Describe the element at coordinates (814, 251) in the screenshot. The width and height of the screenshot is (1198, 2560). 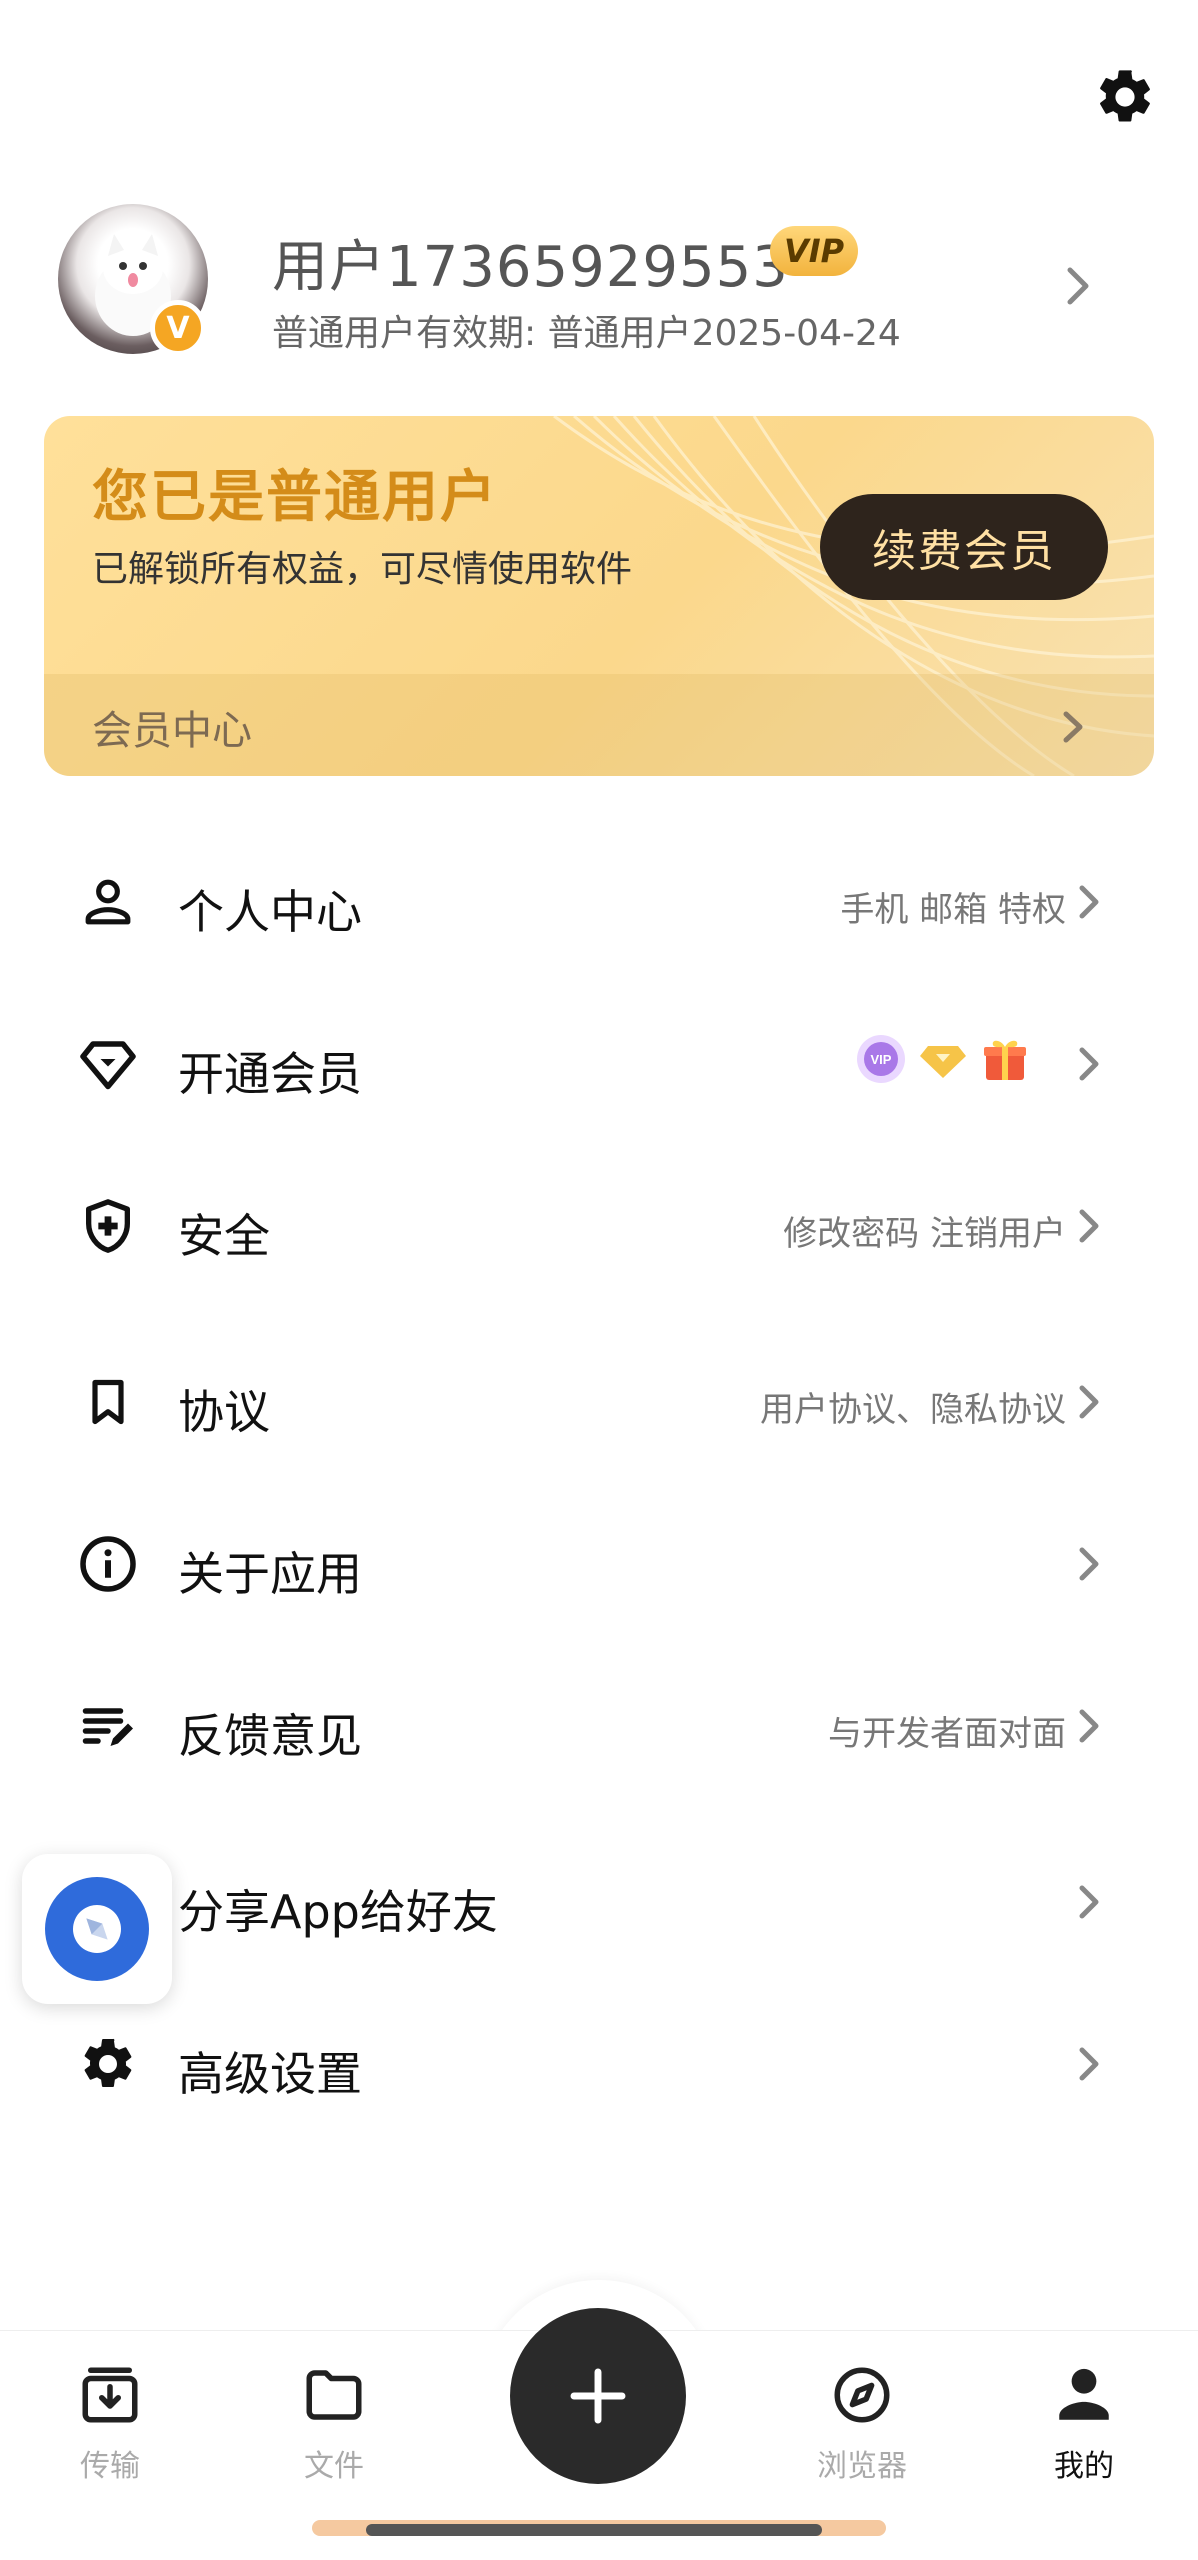
I see `vip-badge: VIP` at that location.